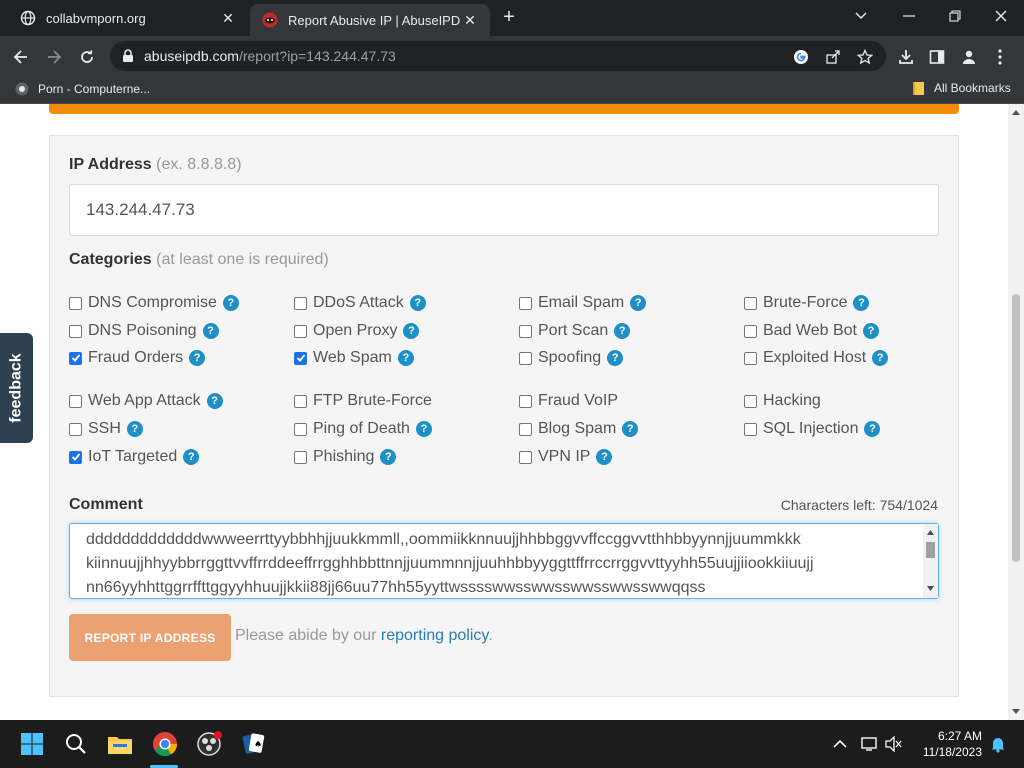 This screenshot has width=1024, height=768. Describe the element at coordinates (134, 457) in the screenshot. I see `category-option: IoT Targeted?` at that location.